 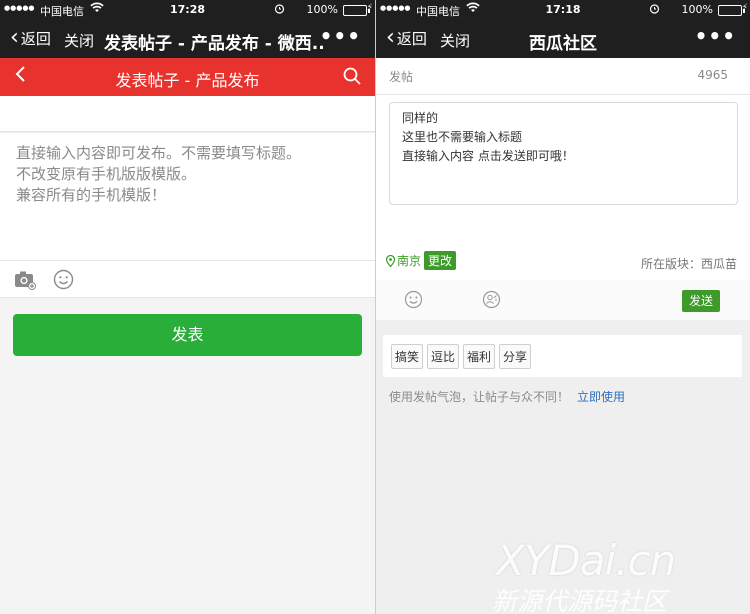 What do you see at coordinates (91, 195) in the screenshot?
I see `placeholder-line: 兼容所有的手机模版！` at bounding box center [91, 195].